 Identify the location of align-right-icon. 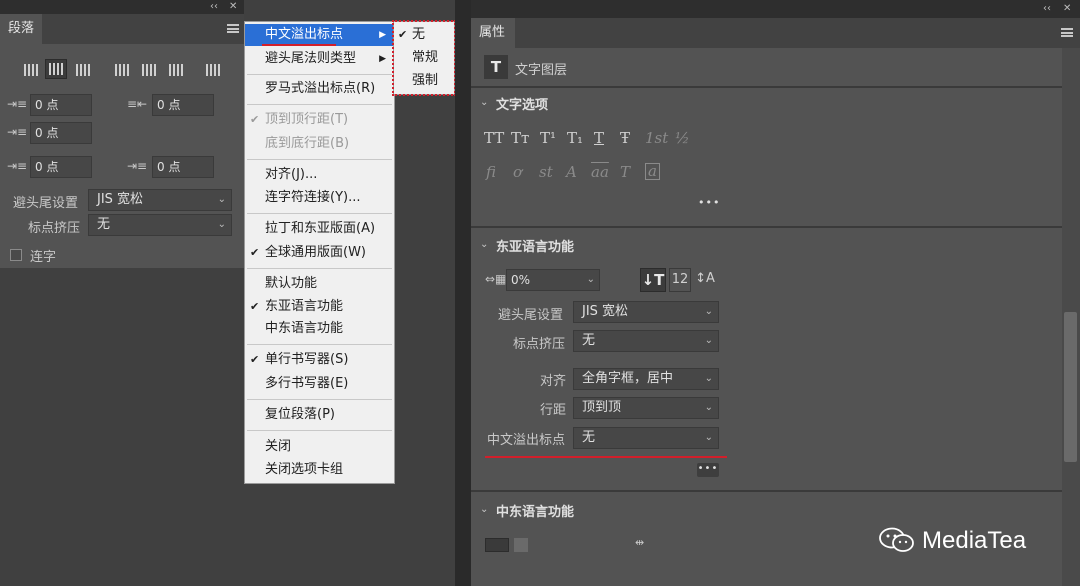
(83, 70).